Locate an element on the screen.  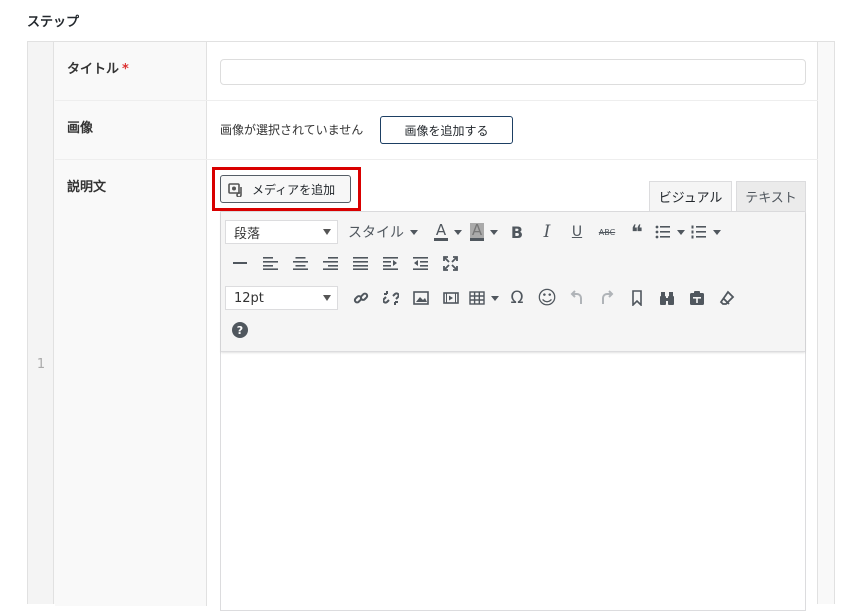
blockquote-button: ❝ is located at coordinates (637, 232).